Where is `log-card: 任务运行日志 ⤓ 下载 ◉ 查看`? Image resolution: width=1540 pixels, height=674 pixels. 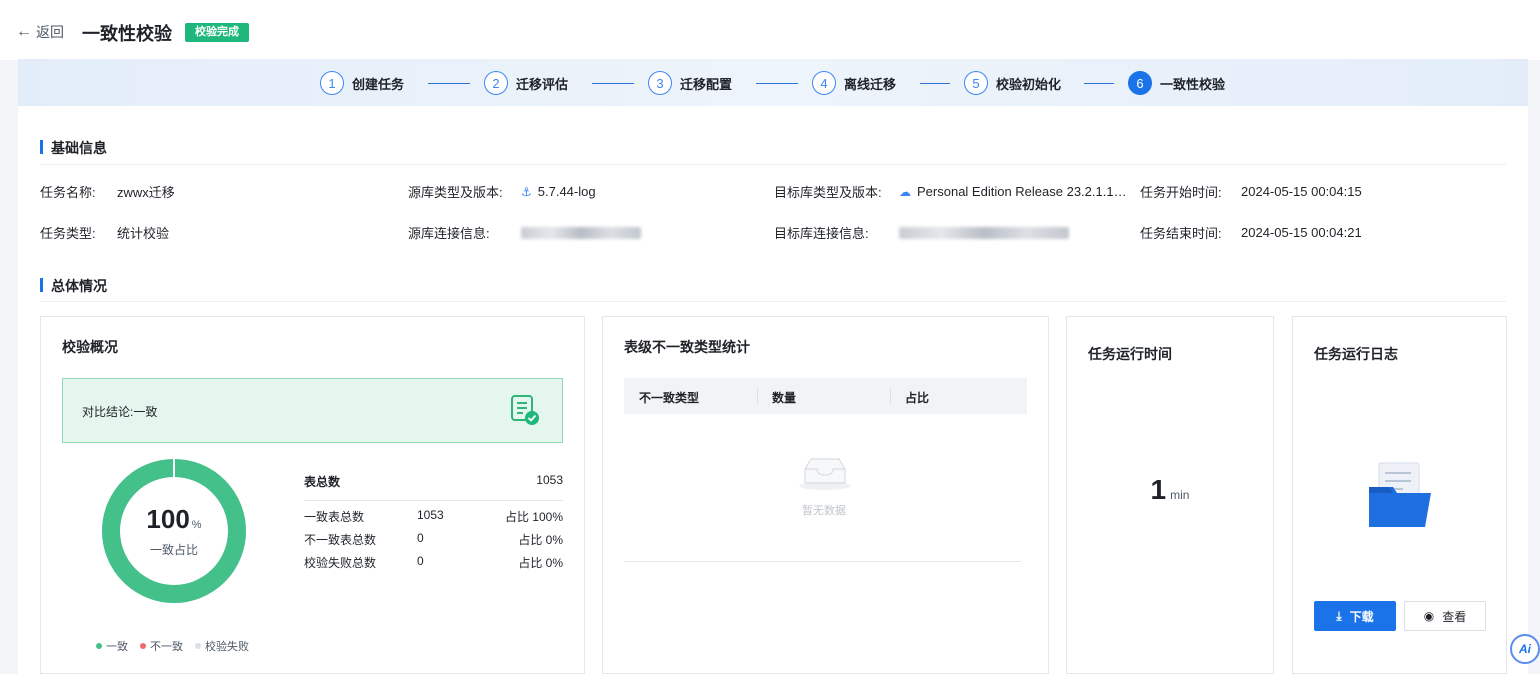
log-card: 任务运行日志 ⤓ 下载 ◉ 查看 is located at coordinates (1399, 495).